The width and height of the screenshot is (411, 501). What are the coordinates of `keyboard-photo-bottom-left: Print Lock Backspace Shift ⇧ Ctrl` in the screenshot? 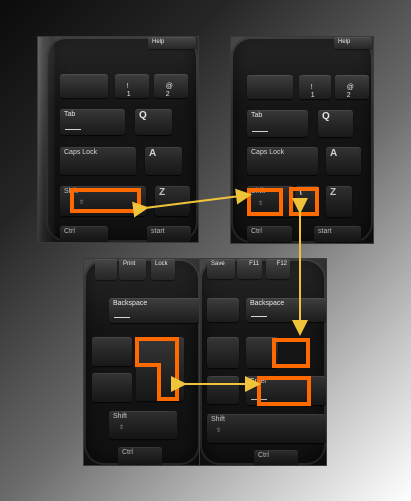 It's located at (142, 362).